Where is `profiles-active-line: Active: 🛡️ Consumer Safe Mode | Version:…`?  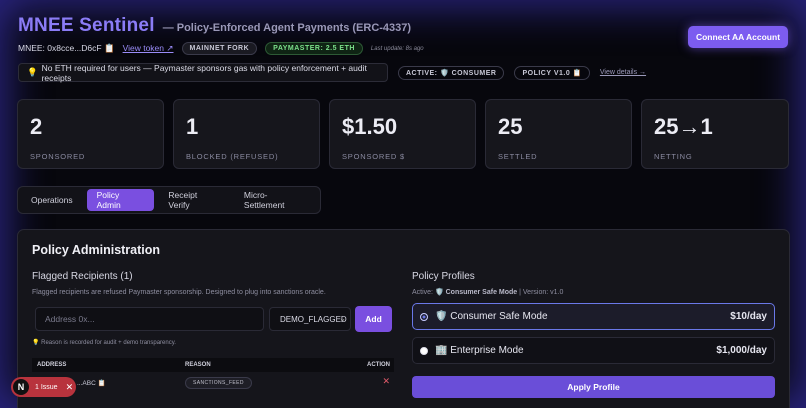
profiles-active-line: Active: 🛡️ Consumer Safe Mode | Version:… is located at coordinates (488, 292).